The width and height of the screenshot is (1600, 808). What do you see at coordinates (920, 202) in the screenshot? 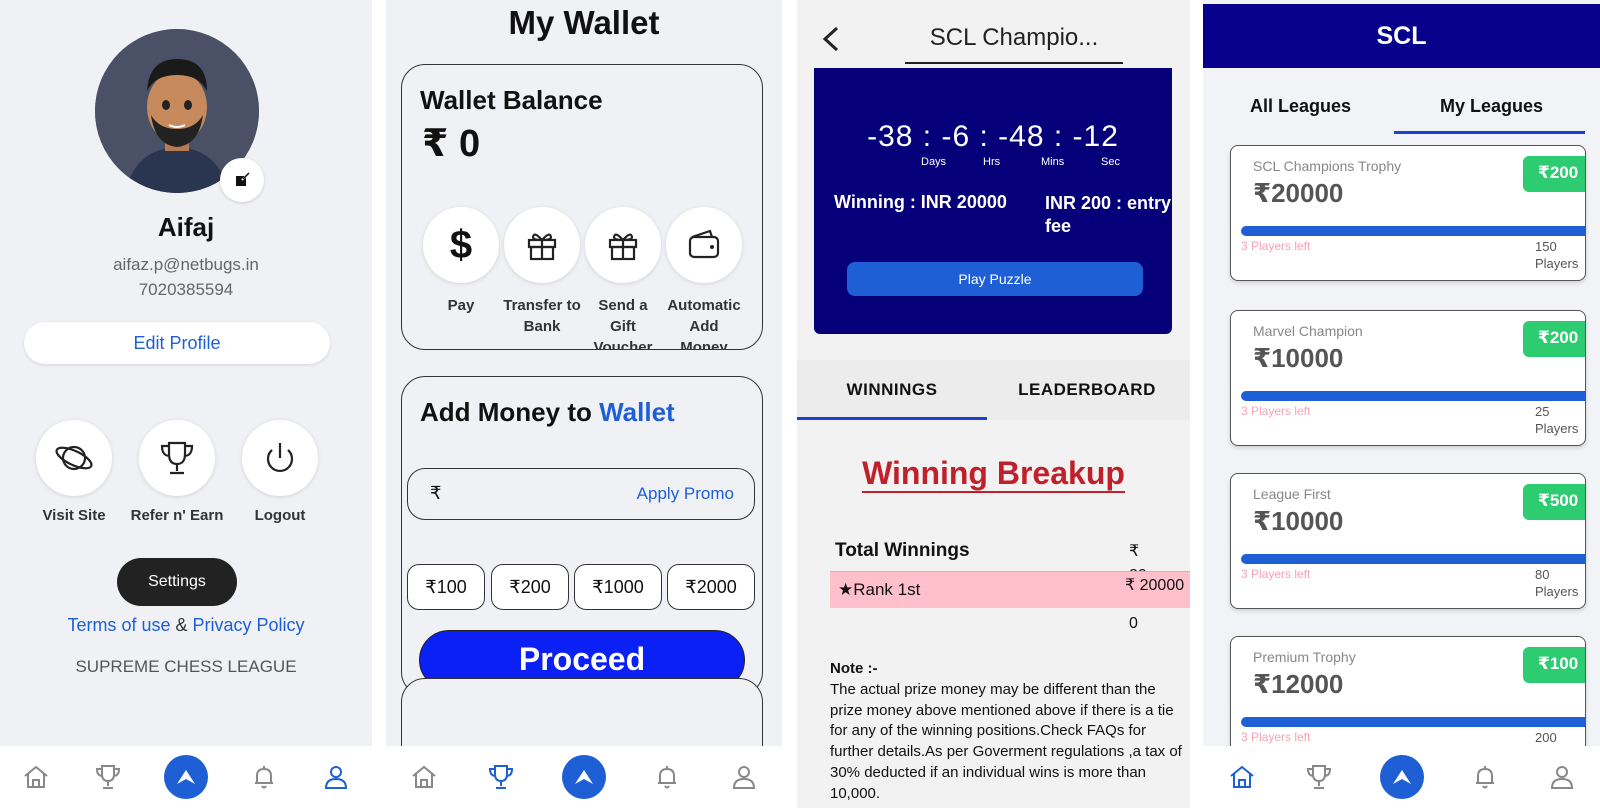
I see `winning-amount: Winning : INR 20000` at bounding box center [920, 202].